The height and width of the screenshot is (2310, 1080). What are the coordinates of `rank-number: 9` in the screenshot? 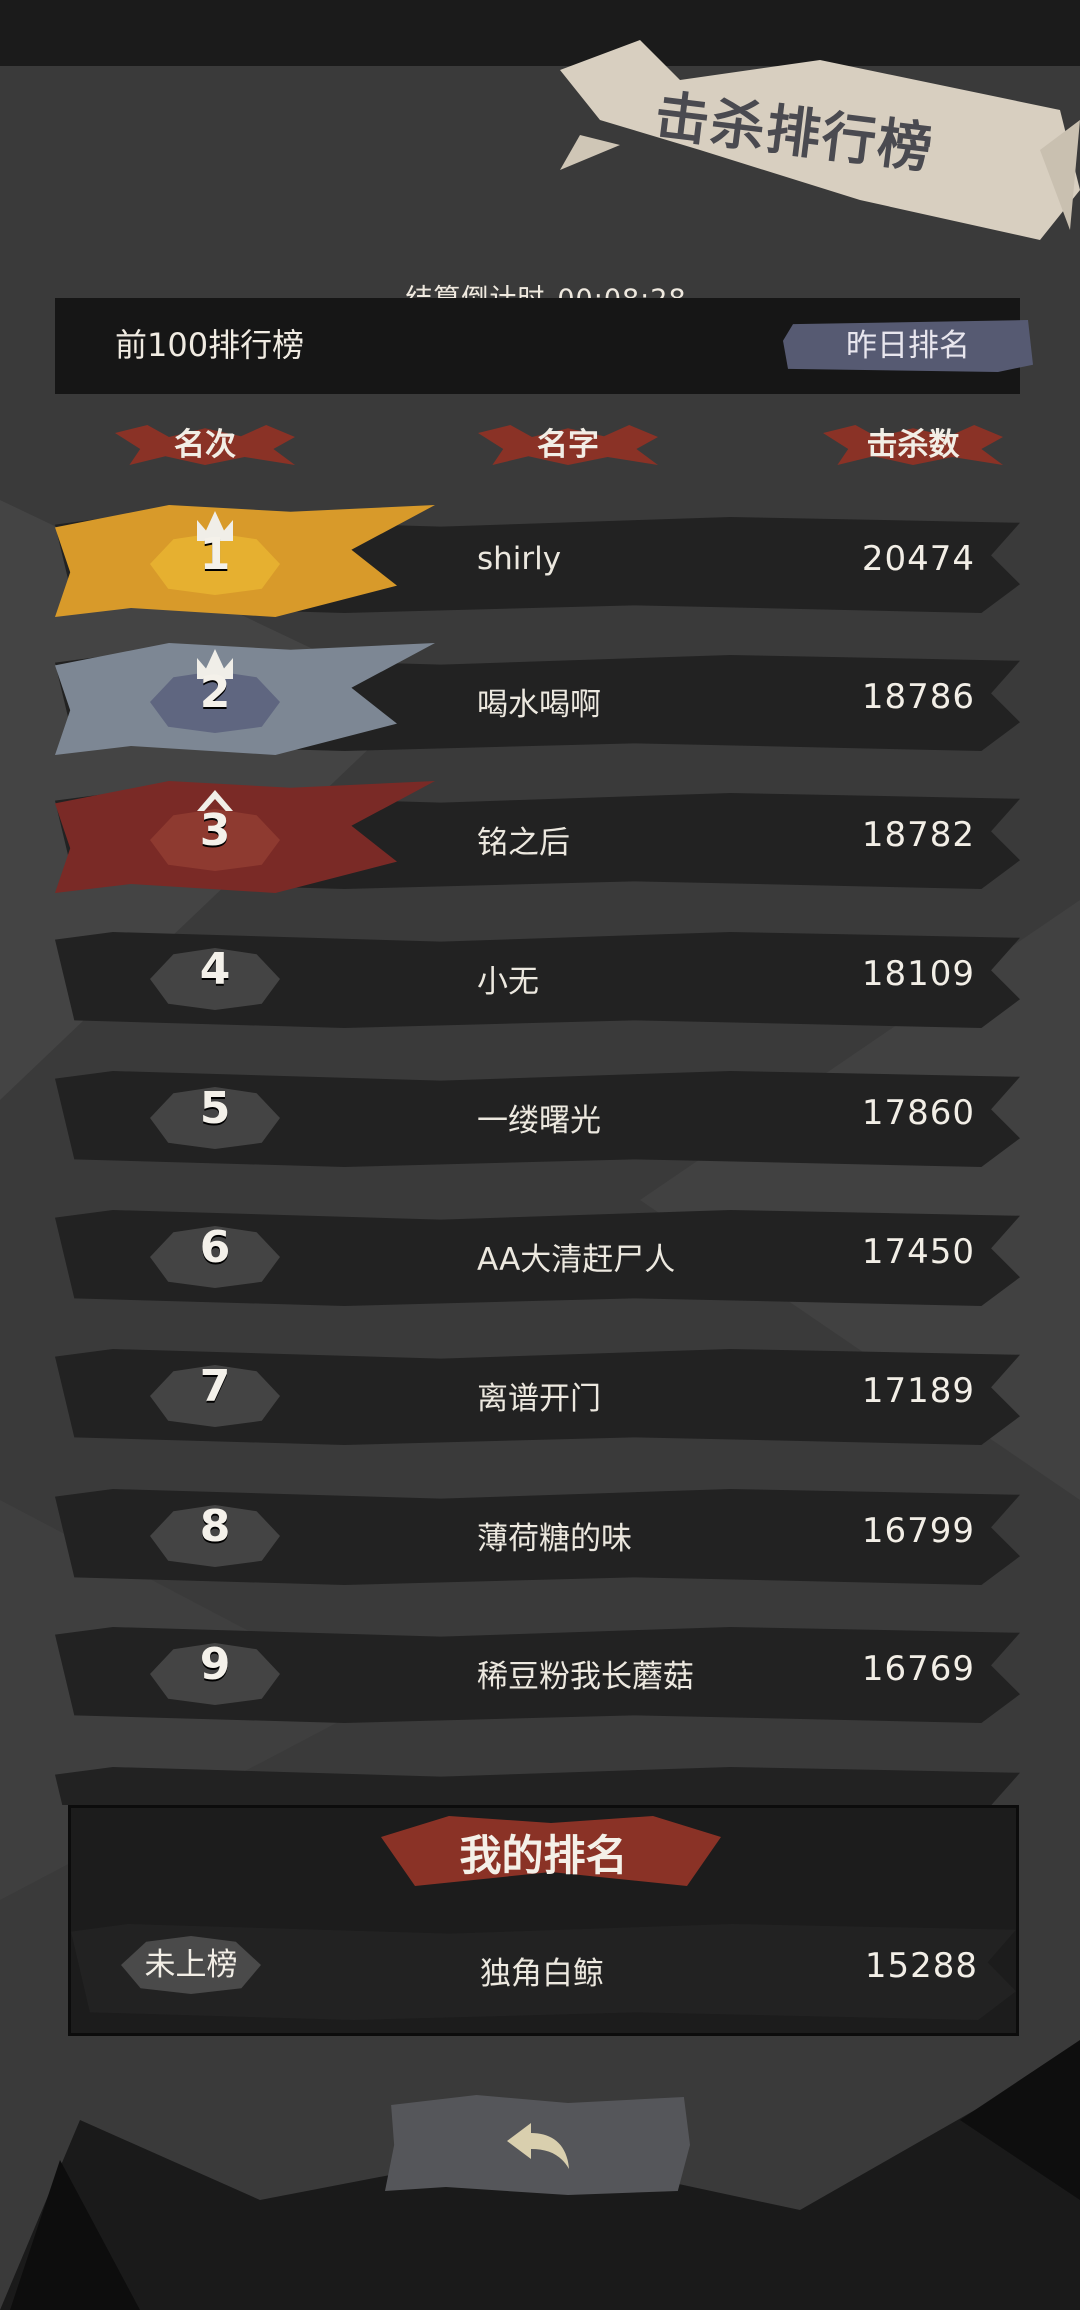 It's located at (215, 1664).